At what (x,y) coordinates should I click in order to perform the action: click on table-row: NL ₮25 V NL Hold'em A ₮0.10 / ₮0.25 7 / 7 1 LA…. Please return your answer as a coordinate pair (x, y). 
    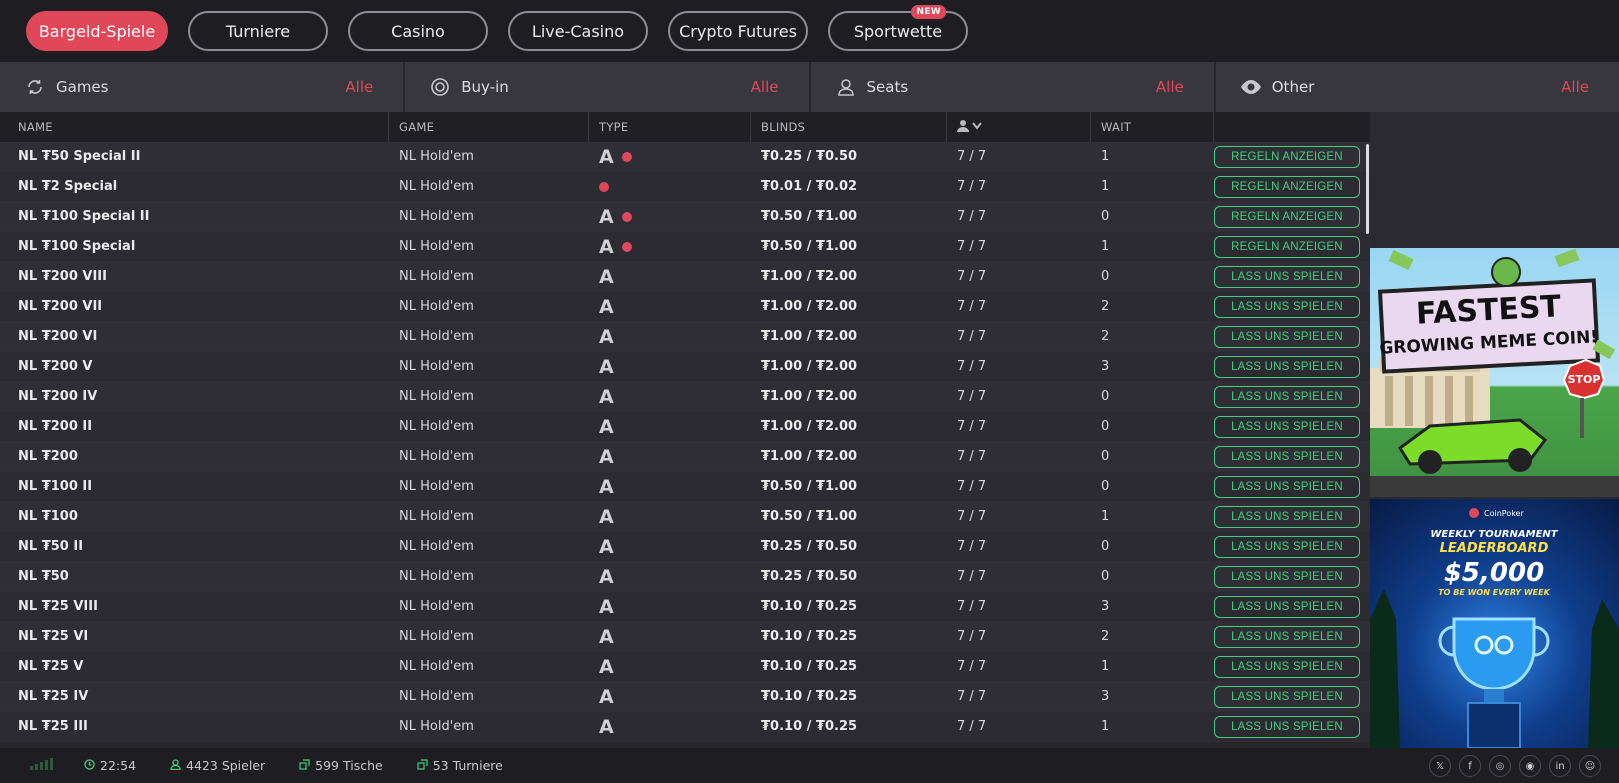
    Looking at the image, I should click on (685, 667).